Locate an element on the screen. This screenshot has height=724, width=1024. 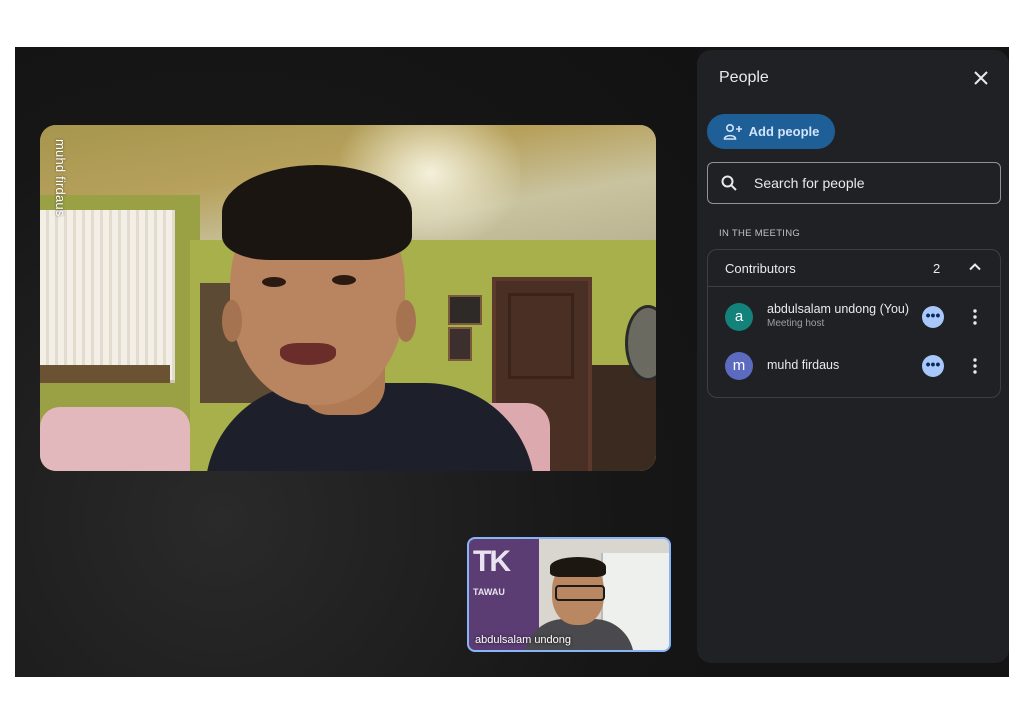
self-video-tile: TK TAWAU abdulsalam undong is located at coordinates (569, 594).